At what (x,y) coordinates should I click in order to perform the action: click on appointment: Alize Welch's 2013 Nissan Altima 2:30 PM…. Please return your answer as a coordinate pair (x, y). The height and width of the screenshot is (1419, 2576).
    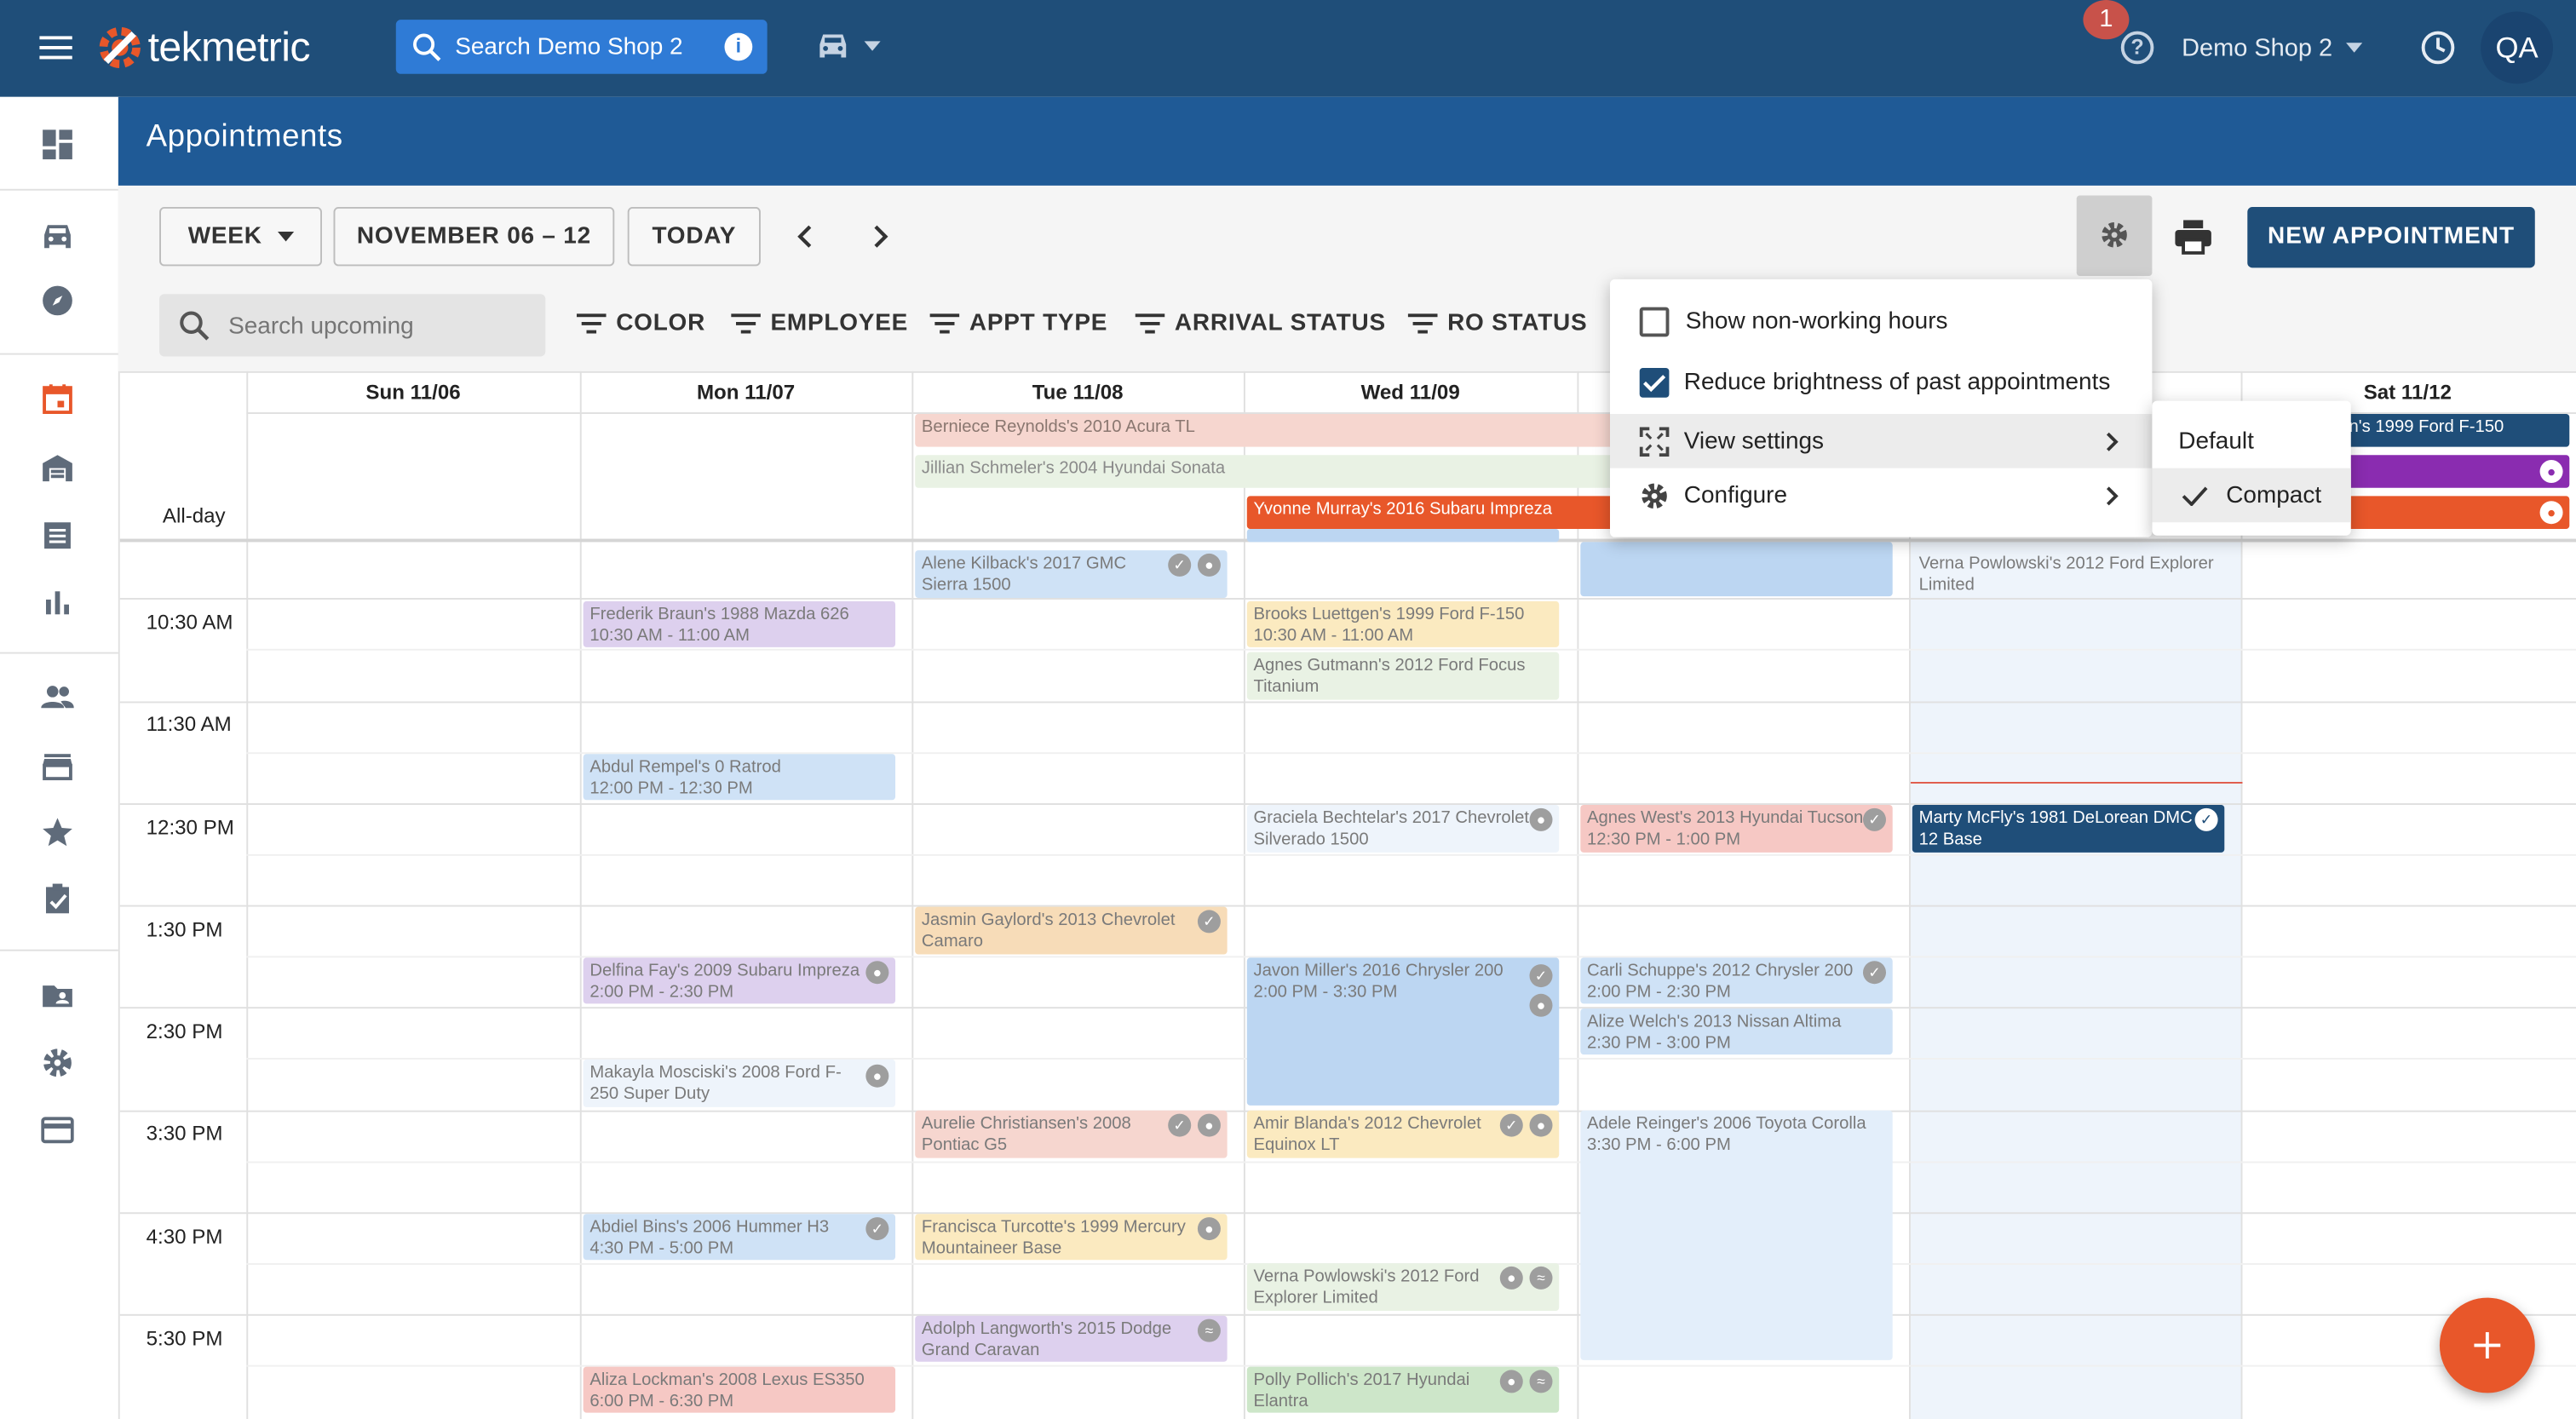
    Looking at the image, I should click on (1737, 1032).